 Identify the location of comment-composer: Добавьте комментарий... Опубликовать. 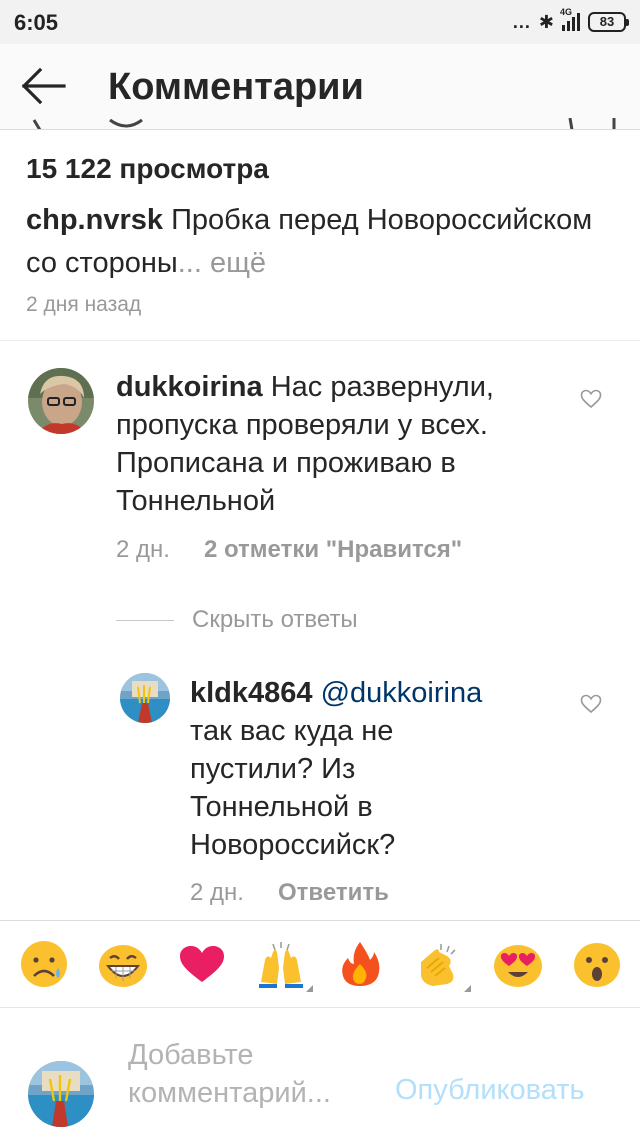
(320, 1073).